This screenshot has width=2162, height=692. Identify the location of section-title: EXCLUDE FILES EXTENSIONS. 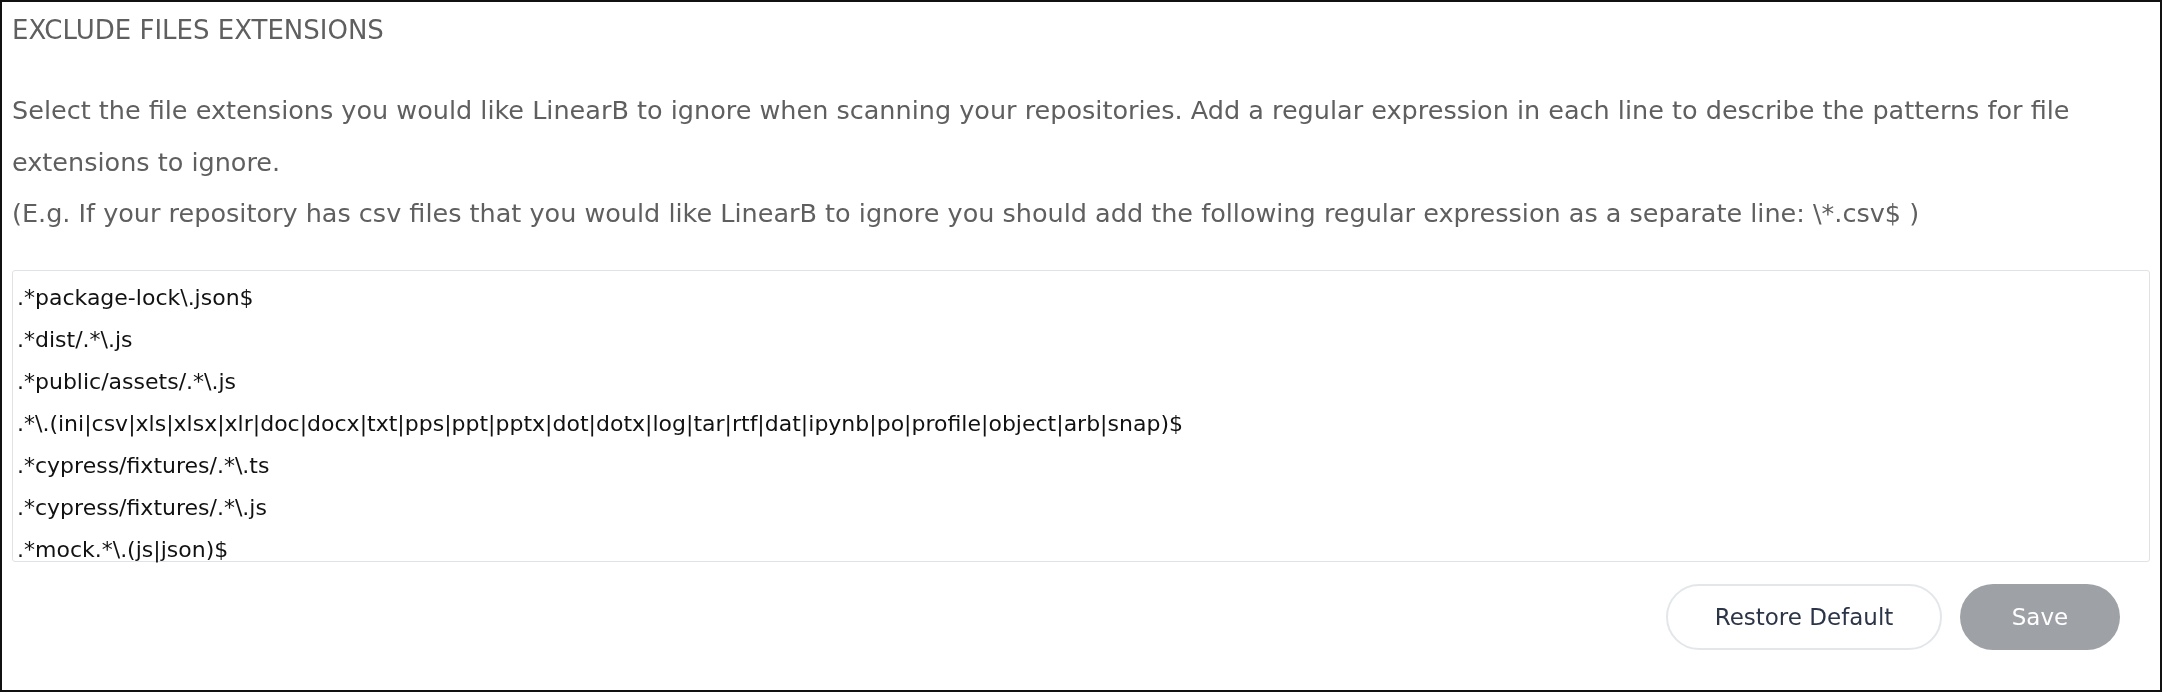
(198, 30).